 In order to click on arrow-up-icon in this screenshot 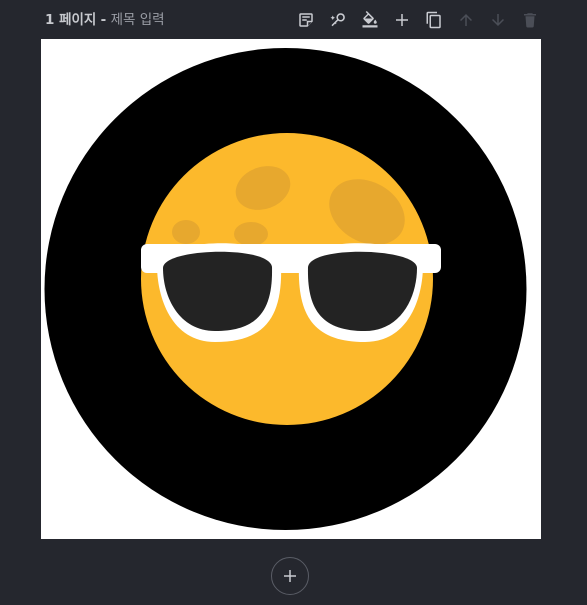, I will do `click(466, 20)`.